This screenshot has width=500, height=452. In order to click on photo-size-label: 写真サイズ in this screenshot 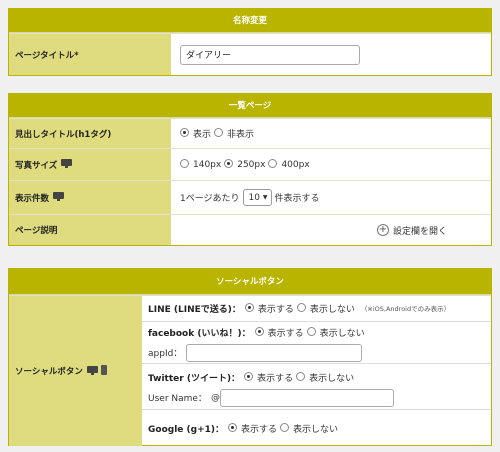, I will do `click(36, 165)`.